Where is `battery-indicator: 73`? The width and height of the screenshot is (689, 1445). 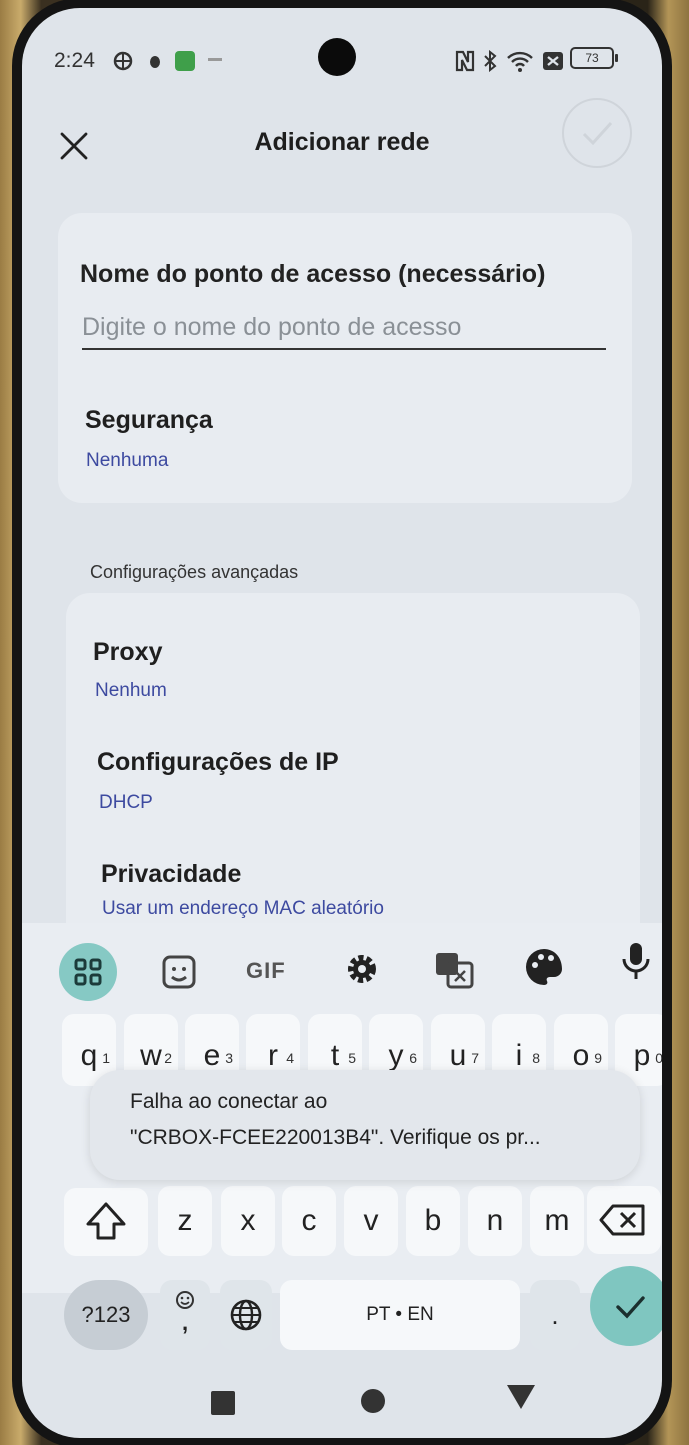
battery-indicator: 73 is located at coordinates (594, 58).